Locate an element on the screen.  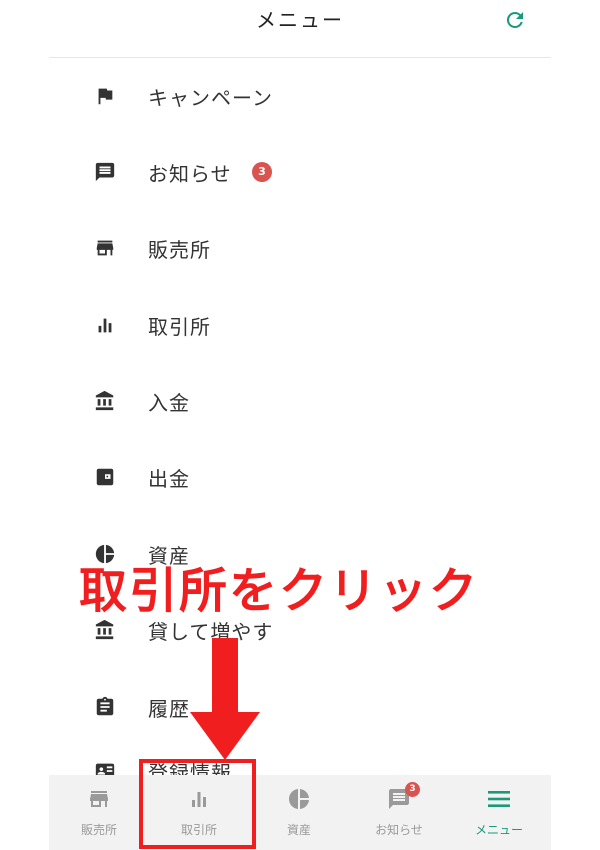
header-divider is located at coordinates (300, 57).